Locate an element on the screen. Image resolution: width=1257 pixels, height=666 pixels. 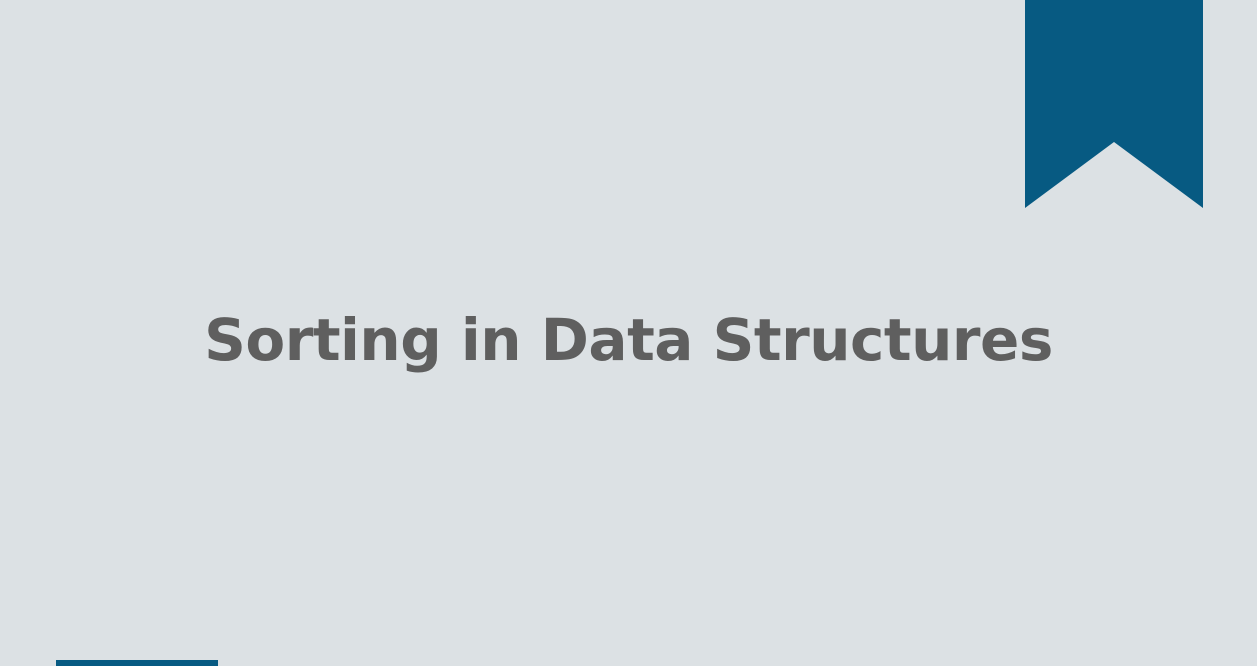
footer-accent-bar is located at coordinates (137, 663).